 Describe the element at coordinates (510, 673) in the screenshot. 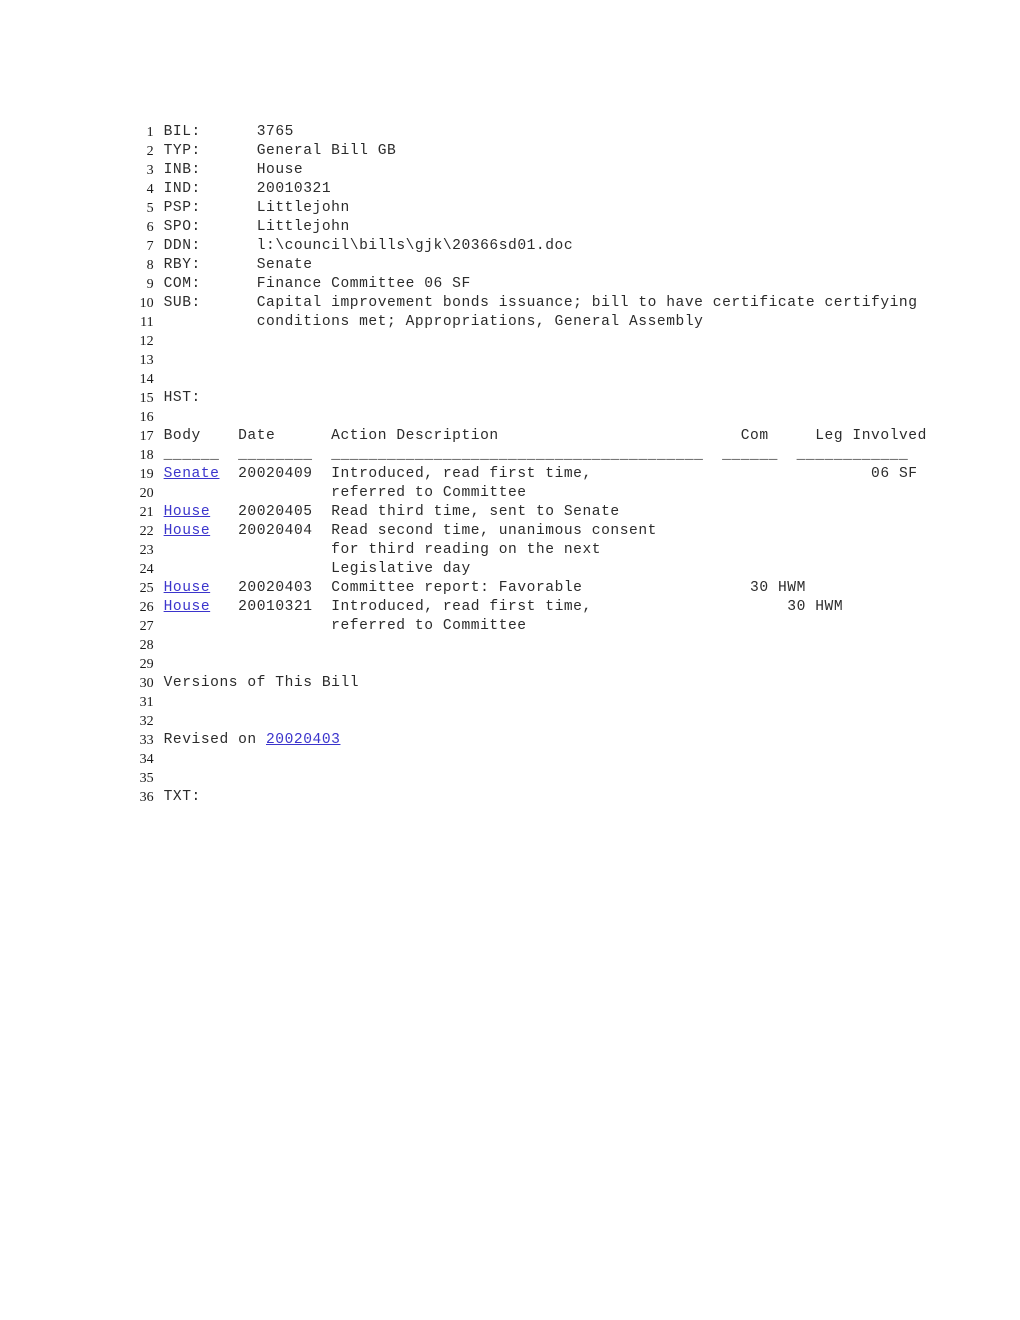

I see `line-30: 30 Versions of This Bill` at that location.